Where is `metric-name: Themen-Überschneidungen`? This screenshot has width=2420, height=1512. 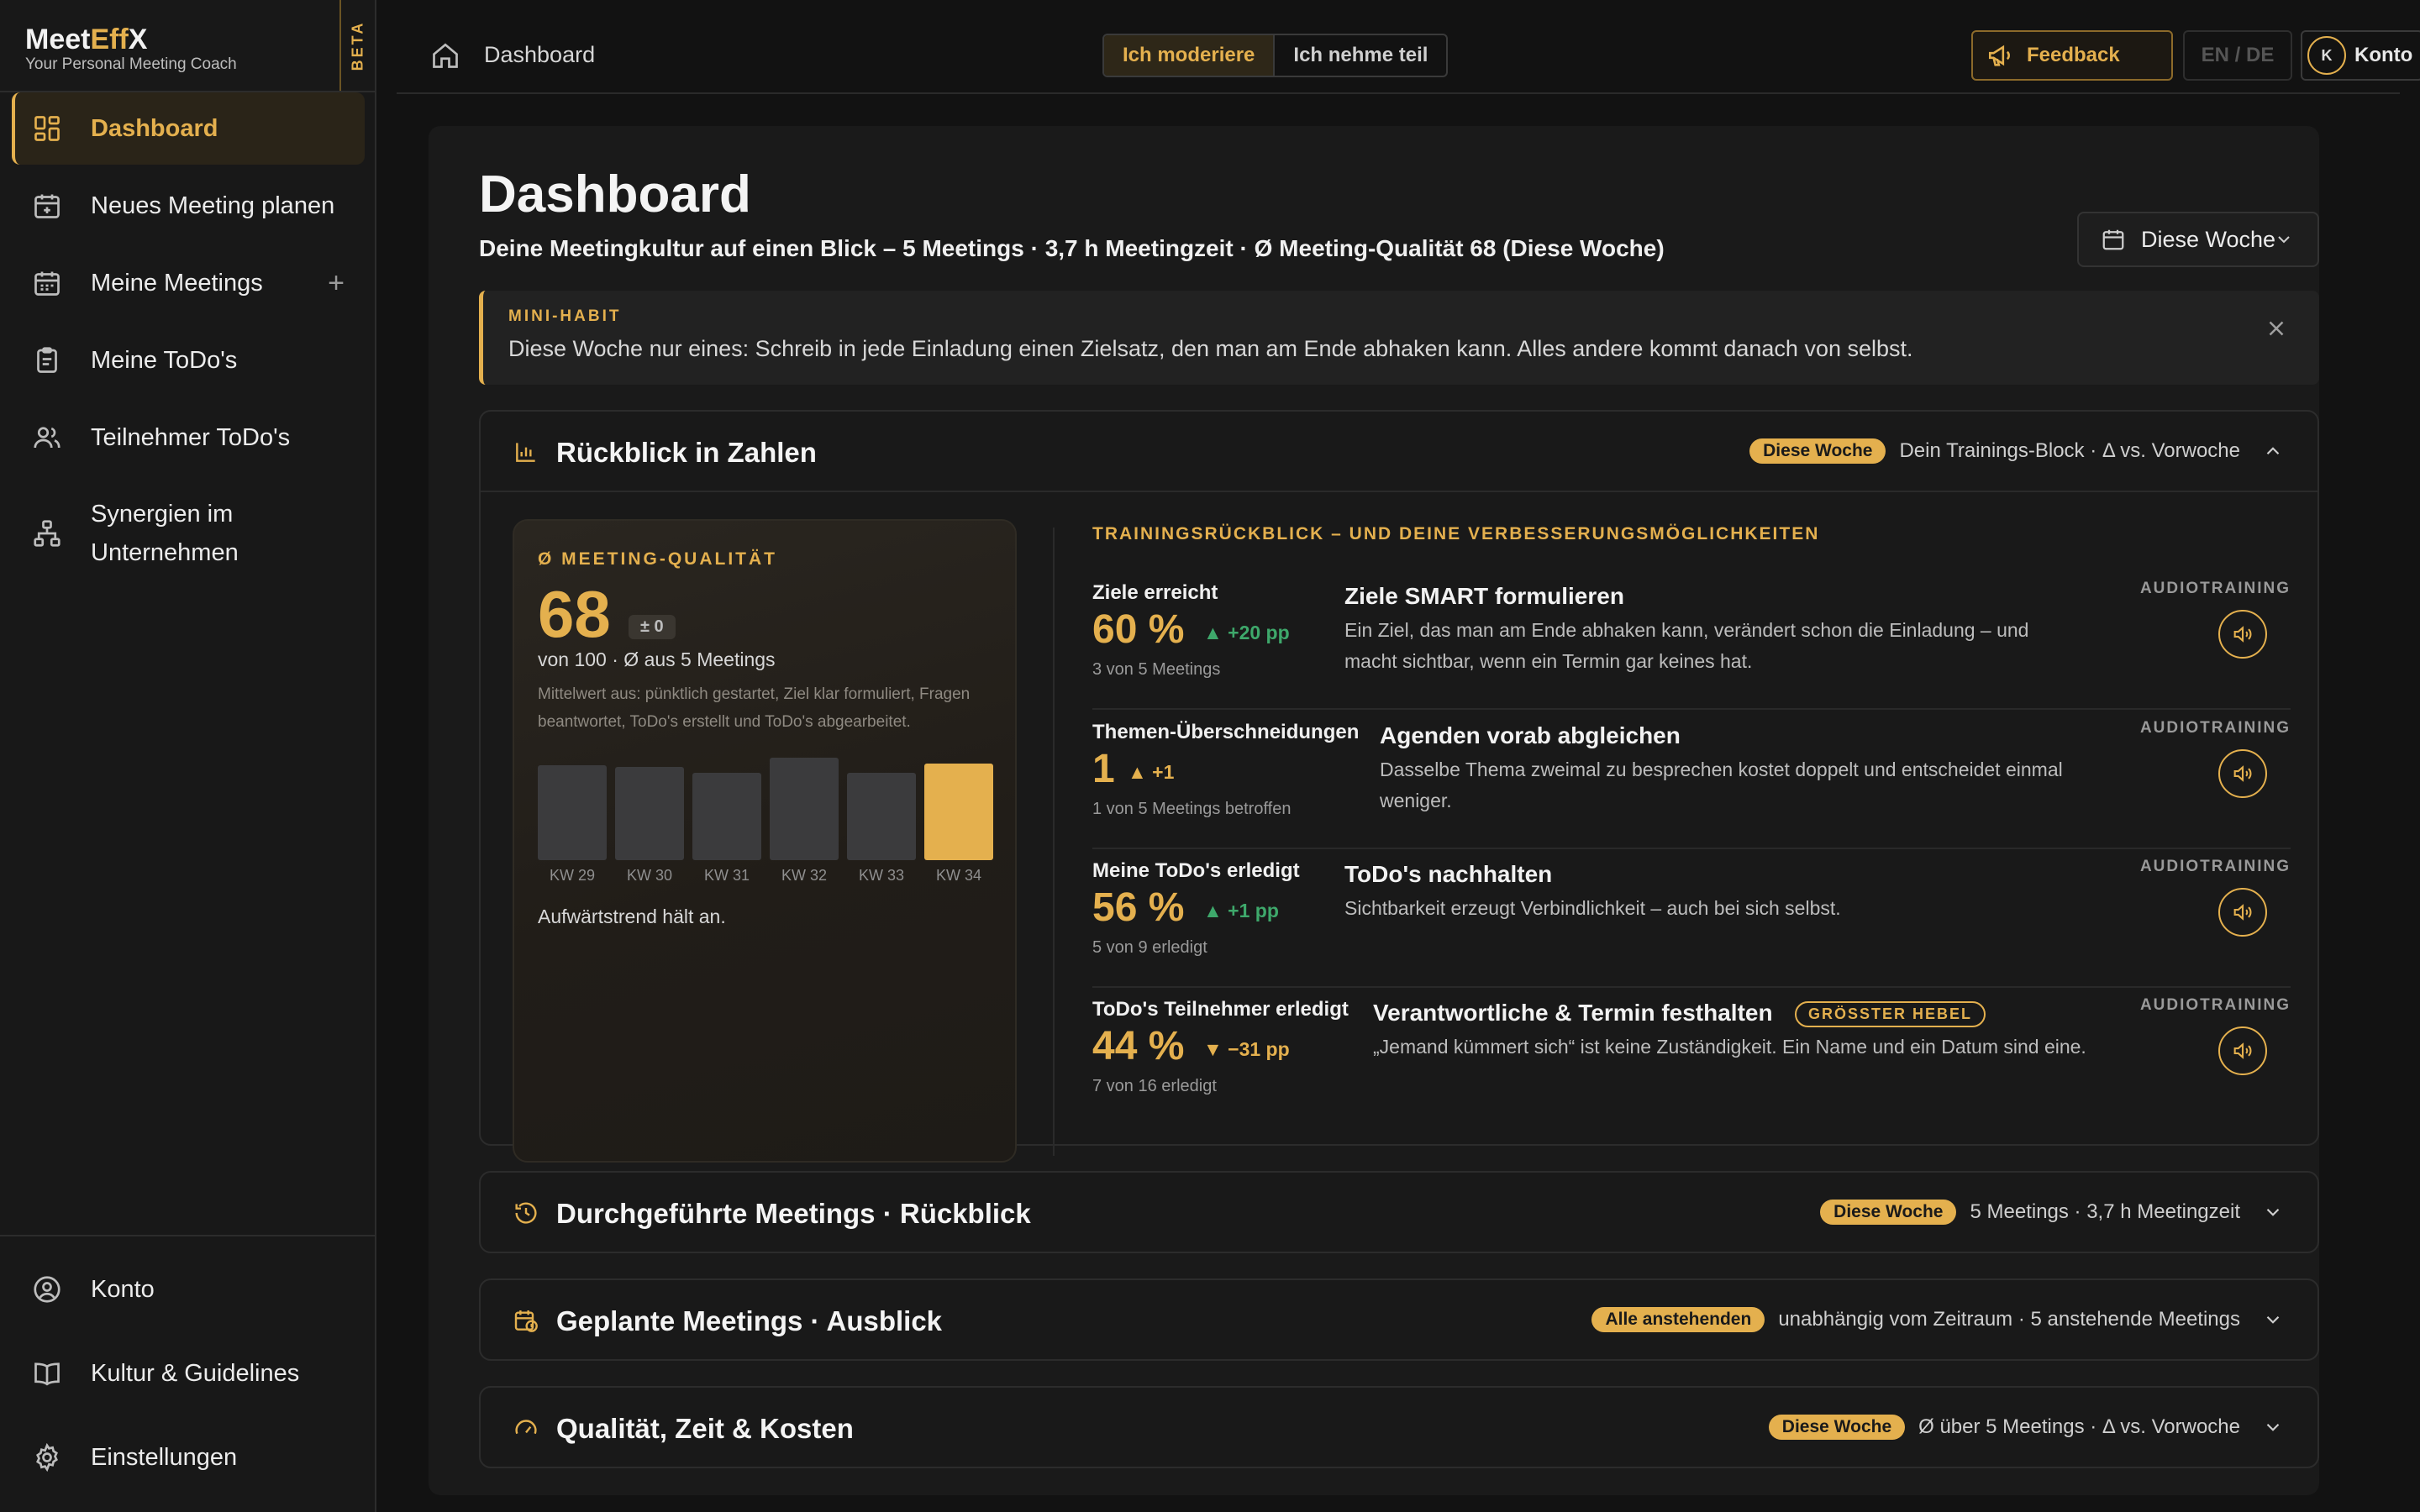
metric-name: Themen-Überschneidungen is located at coordinates (1226, 732).